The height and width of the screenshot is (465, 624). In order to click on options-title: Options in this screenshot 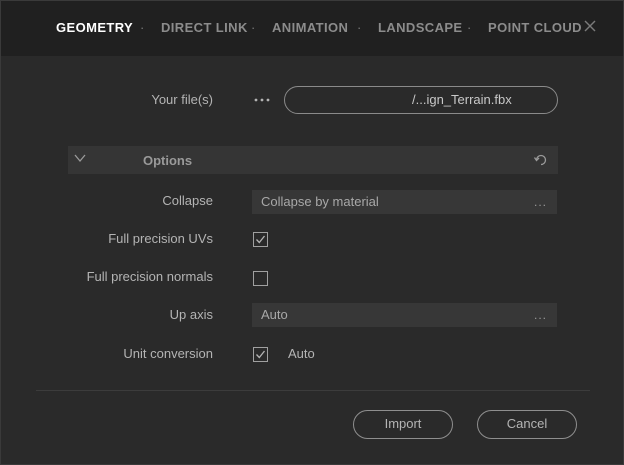, I will do `click(168, 160)`.